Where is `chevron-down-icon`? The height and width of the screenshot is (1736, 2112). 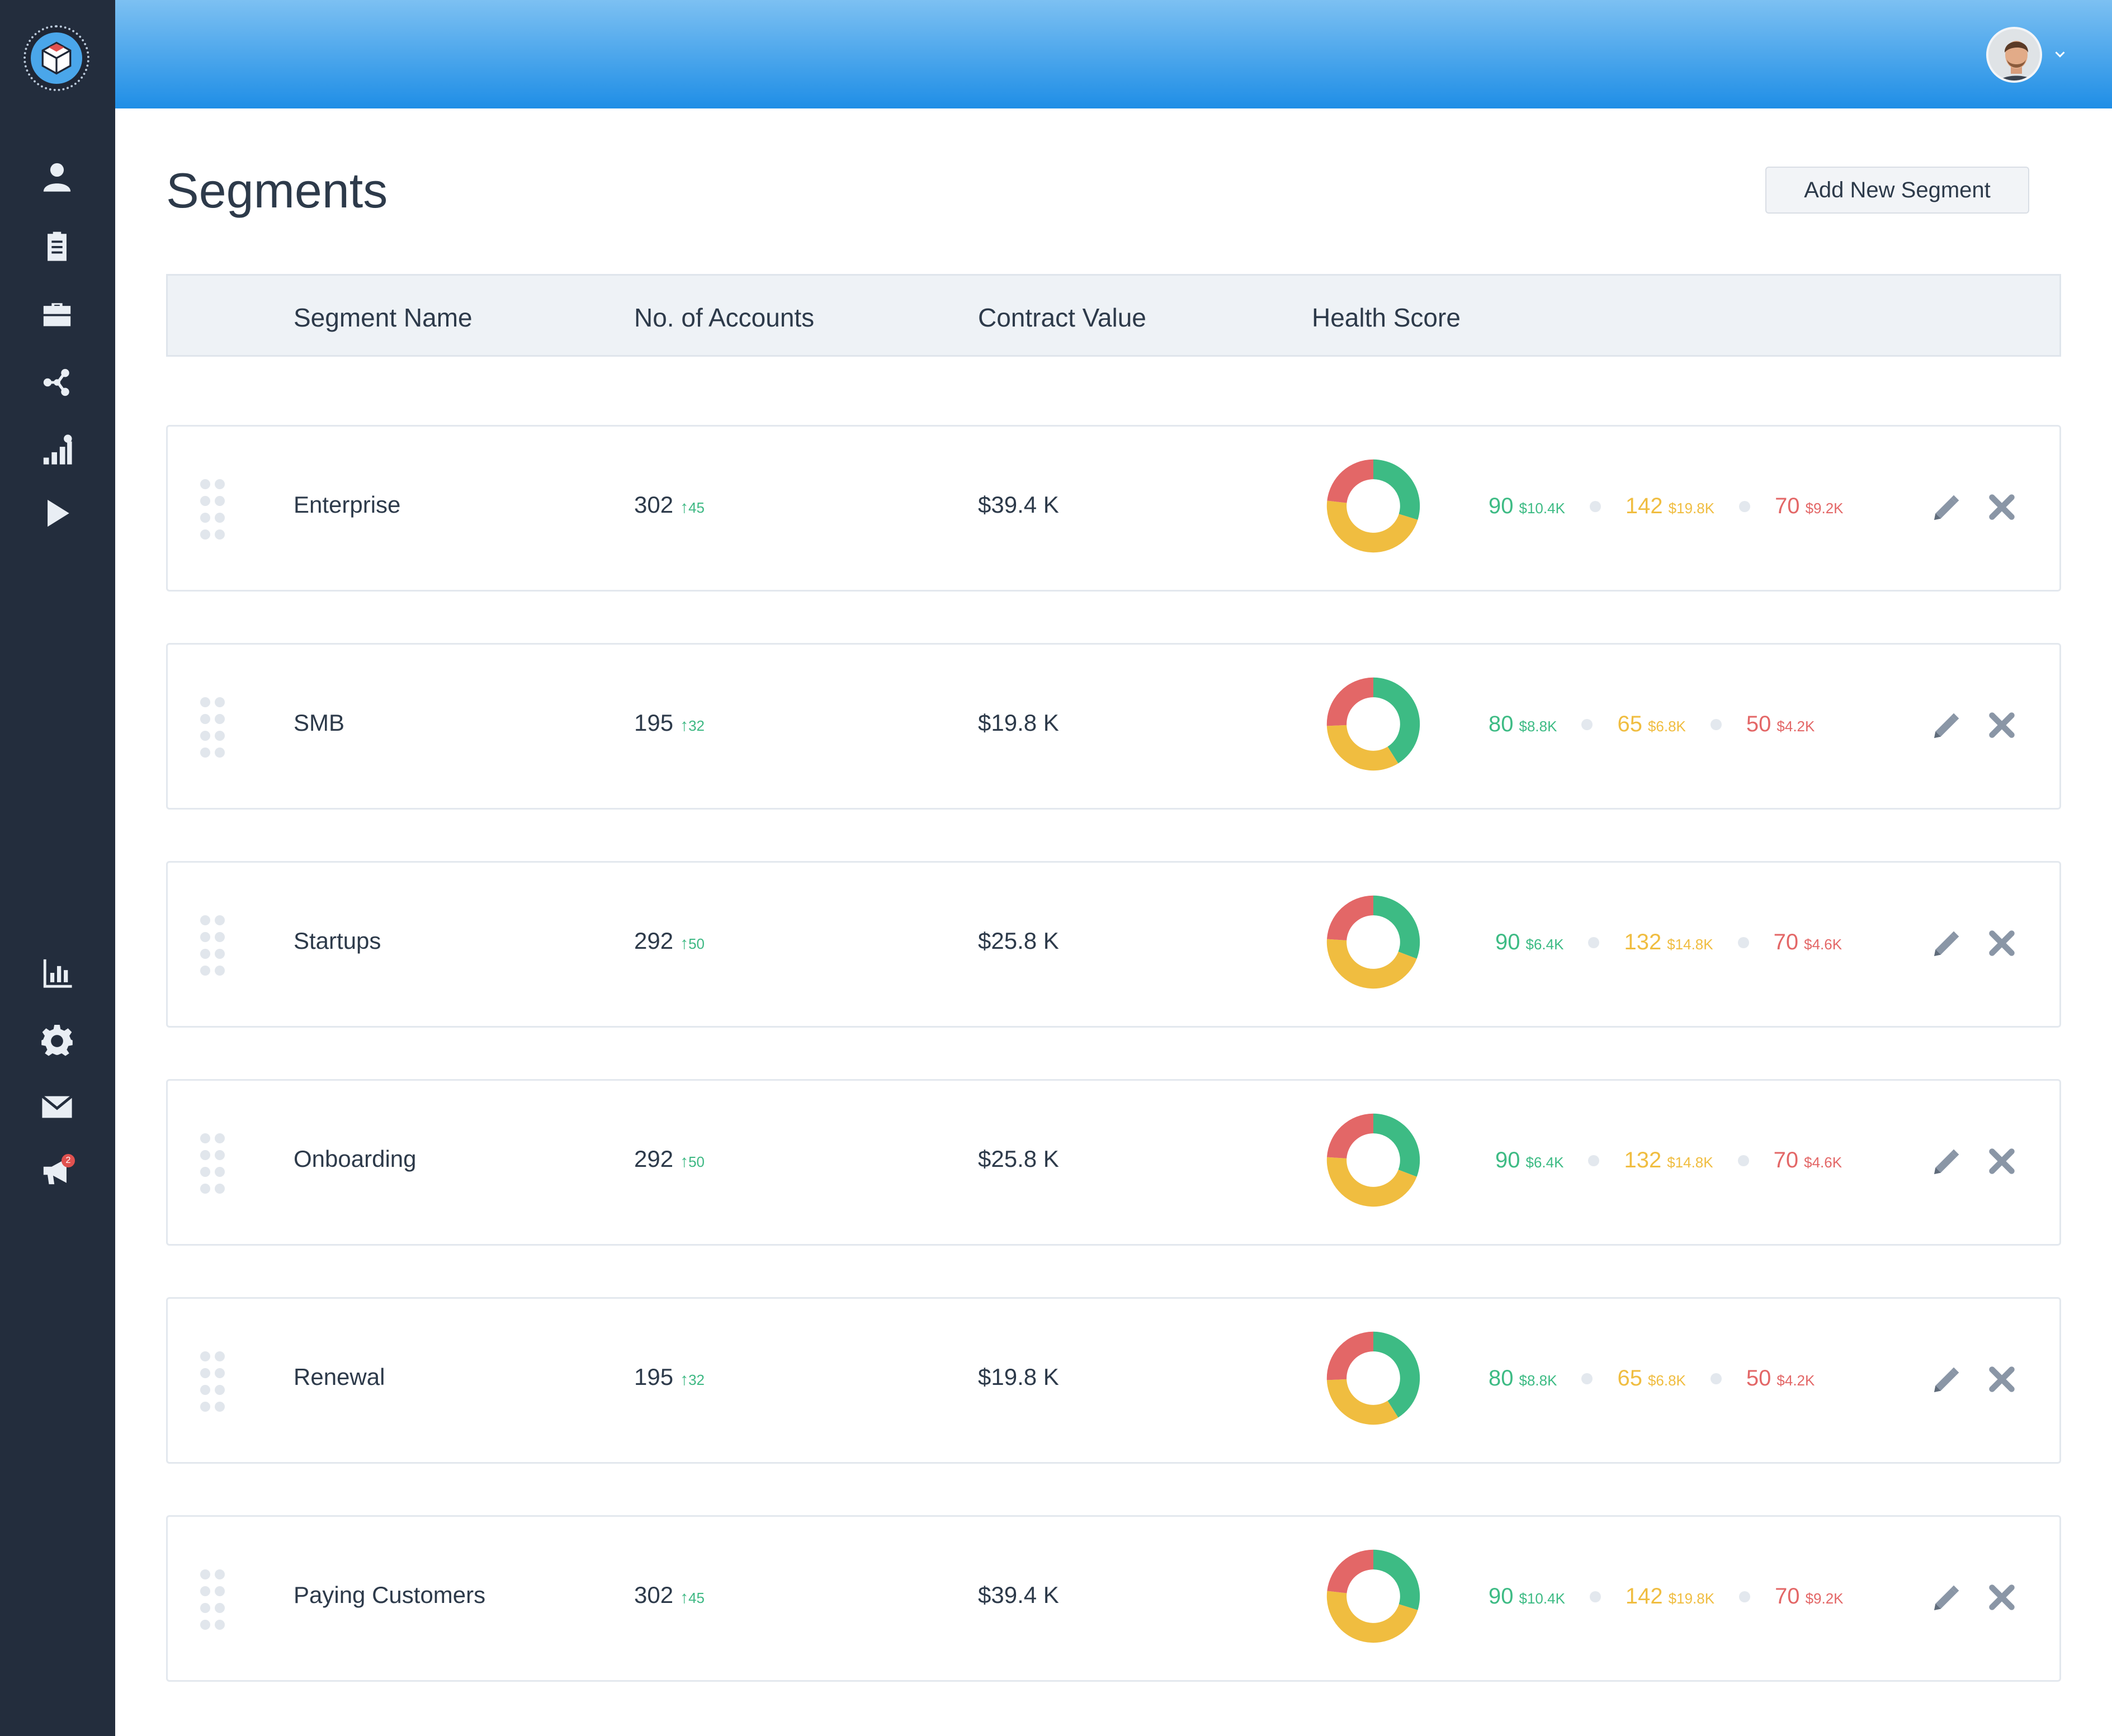 chevron-down-icon is located at coordinates (2060, 54).